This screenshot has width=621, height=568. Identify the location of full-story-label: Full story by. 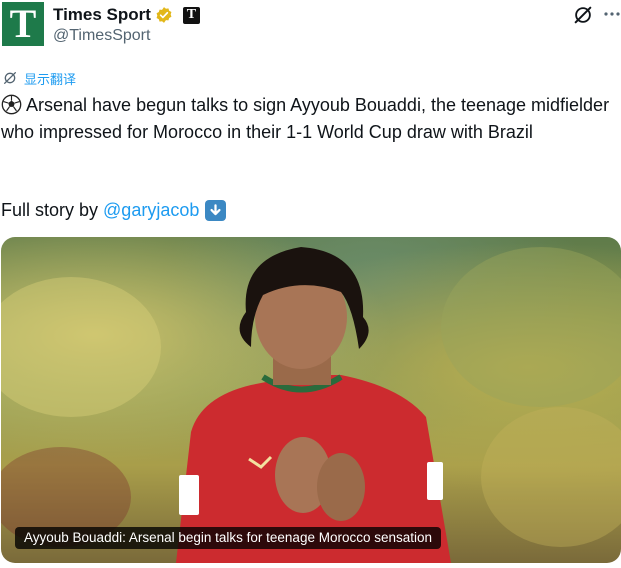
(50, 210).